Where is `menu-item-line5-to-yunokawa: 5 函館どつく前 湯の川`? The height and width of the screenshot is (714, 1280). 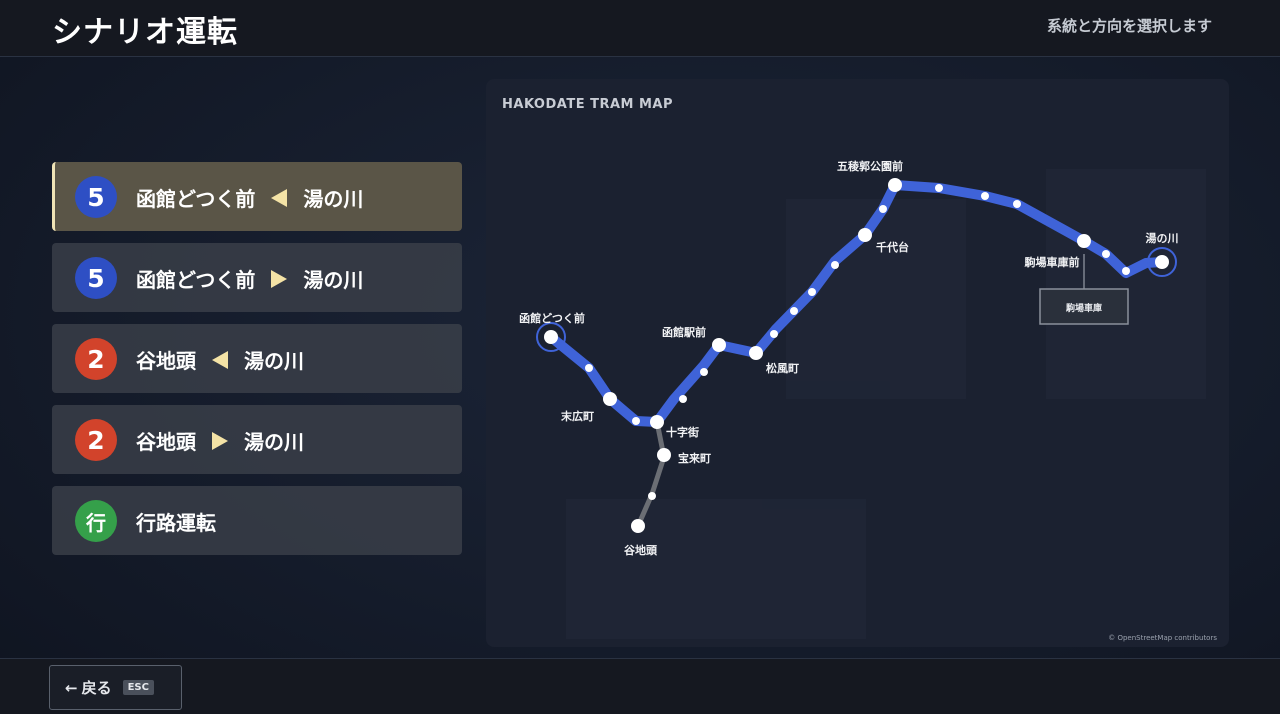
menu-item-line5-to-yunokawa: 5 函館どつく前 湯の川 is located at coordinates (257, 277).